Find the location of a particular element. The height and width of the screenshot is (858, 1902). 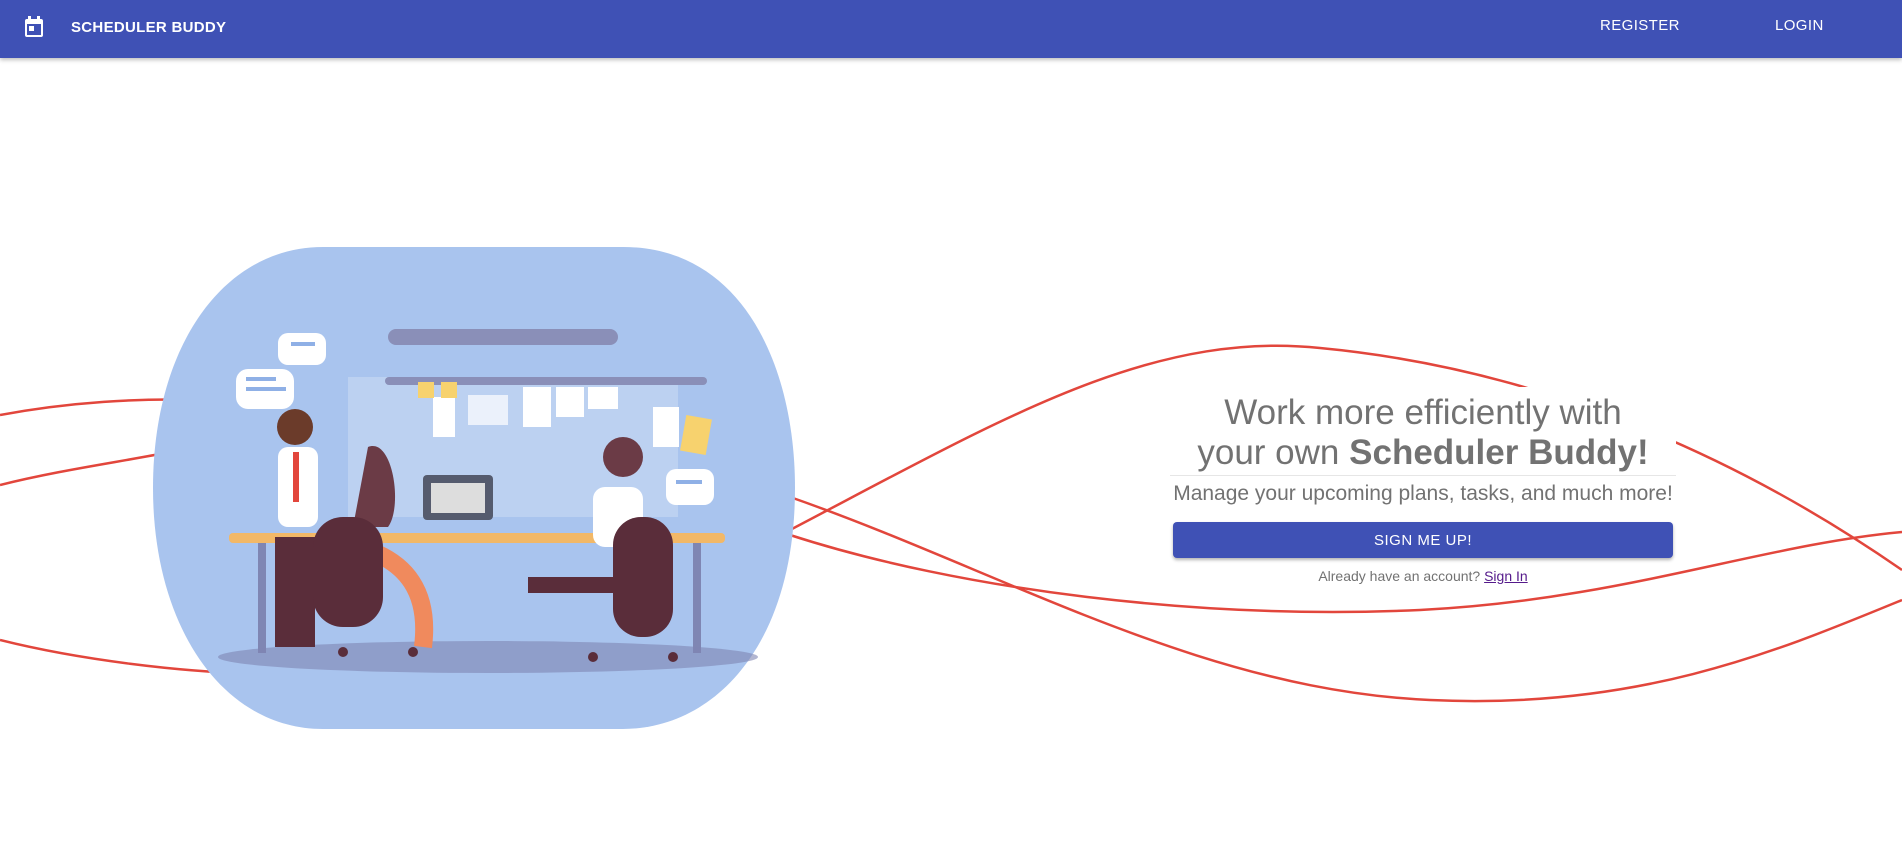

sign-in-prompt-row: Already have an account? Sign In is located at coordinates (1423, 577).